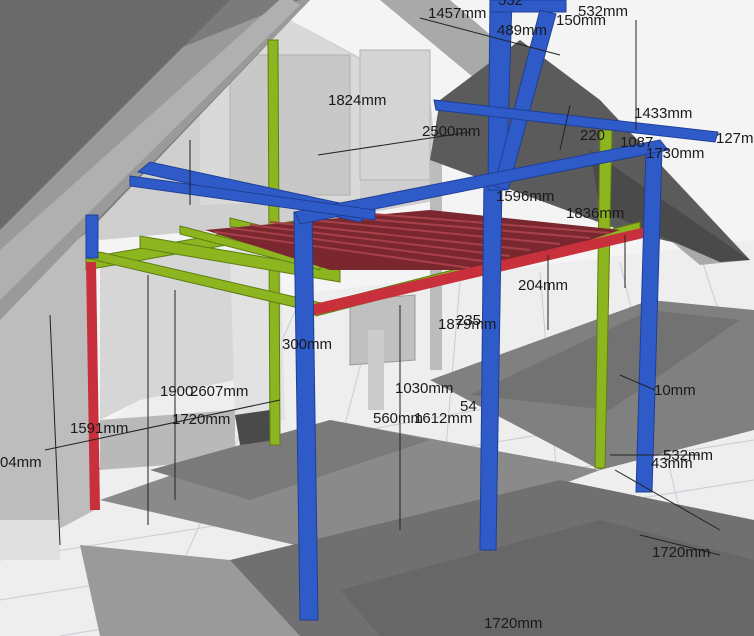 This screenshot has width=754, height=636. I want to click on dimension-label: 1879mm, so click(467, 324).